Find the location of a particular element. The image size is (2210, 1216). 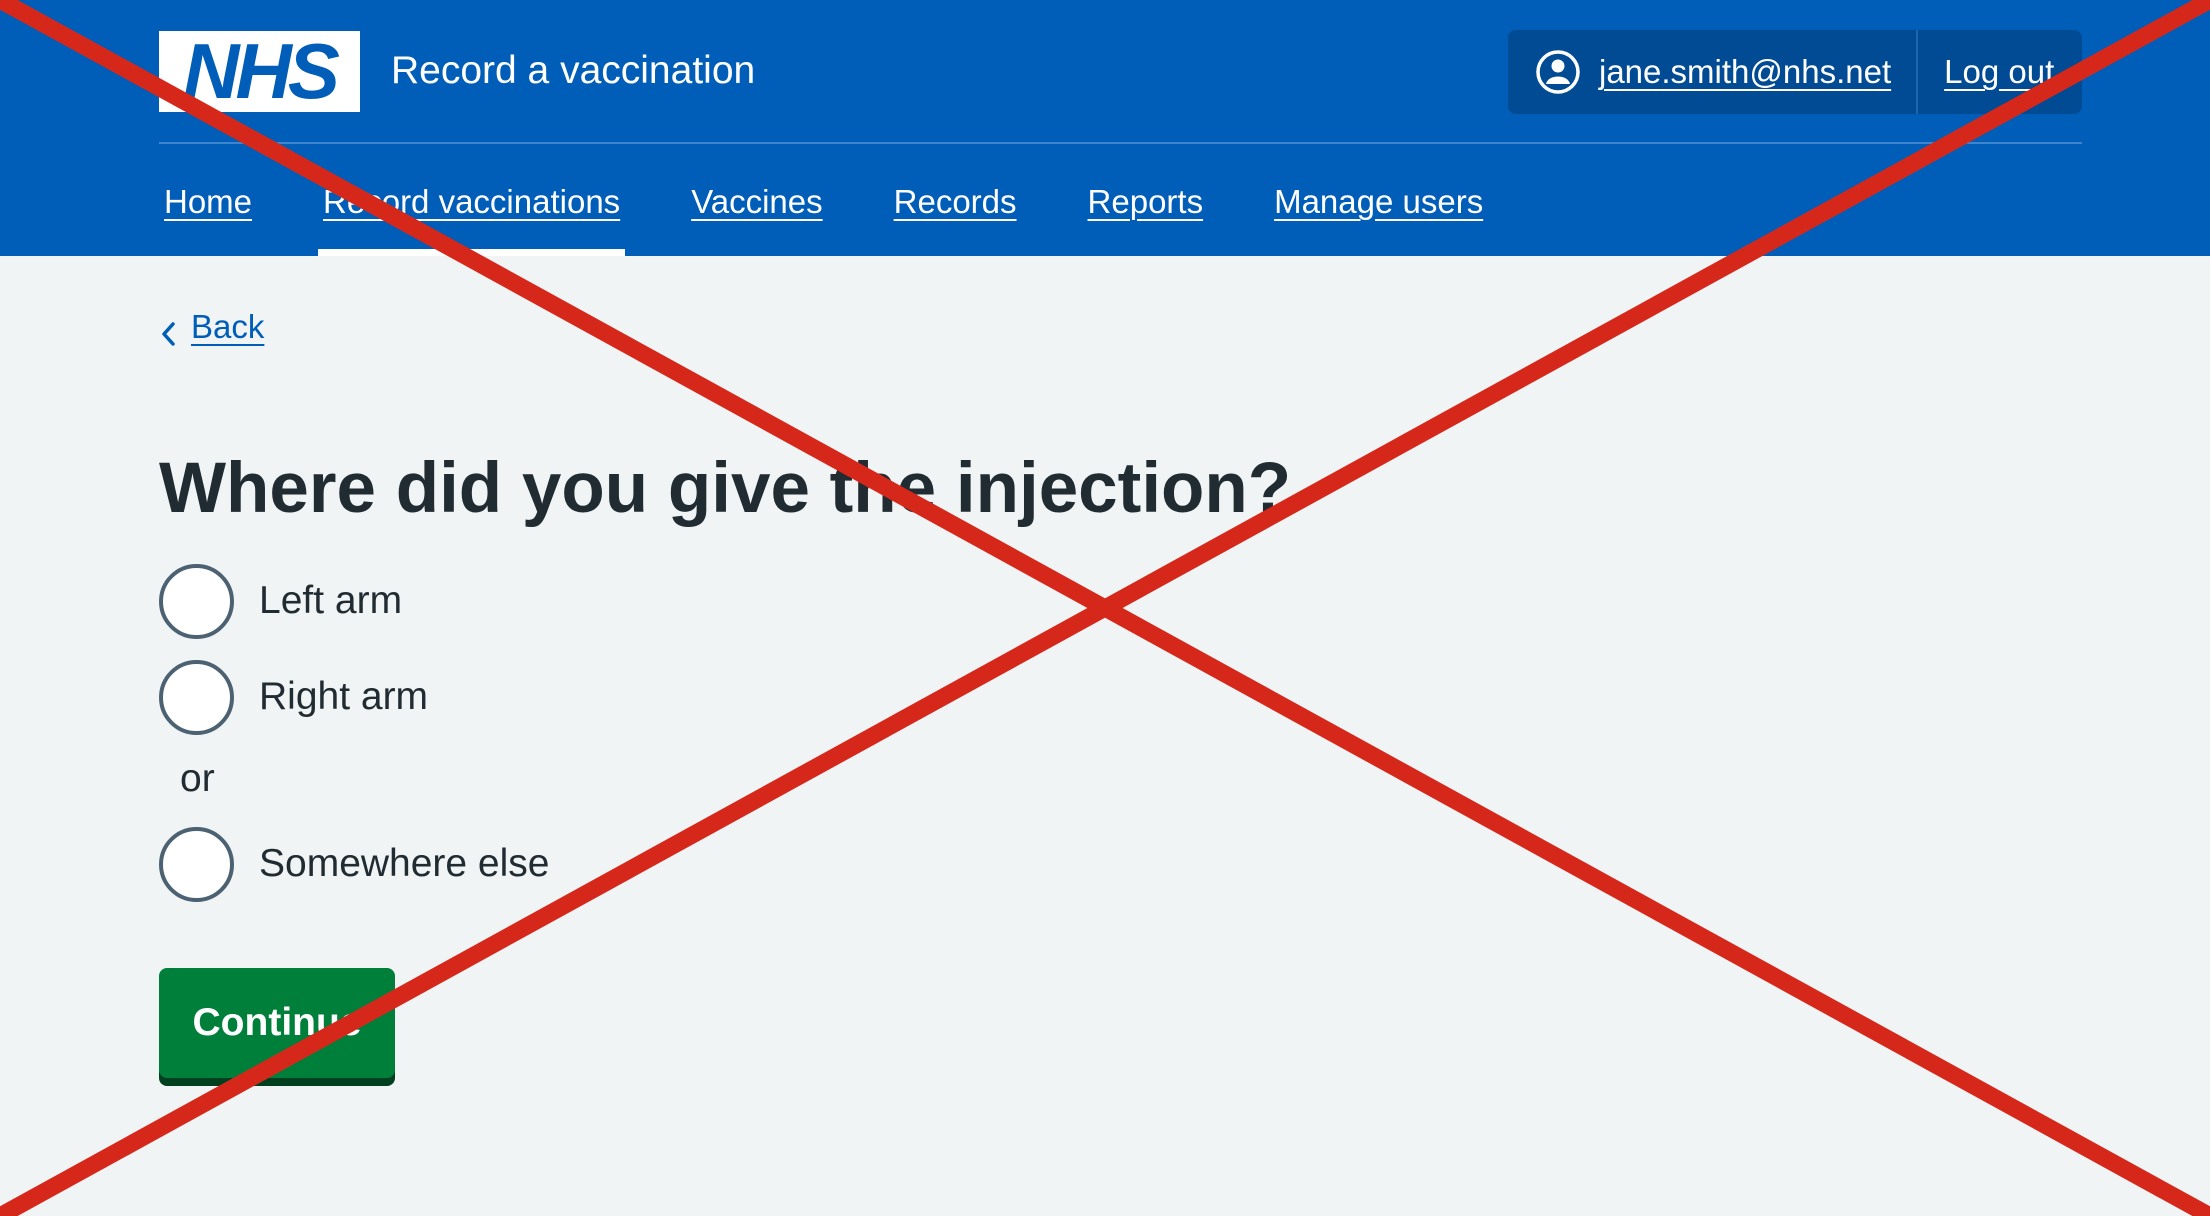

radio-option-left-arm: Left arm is located at coordinates (280, 601).